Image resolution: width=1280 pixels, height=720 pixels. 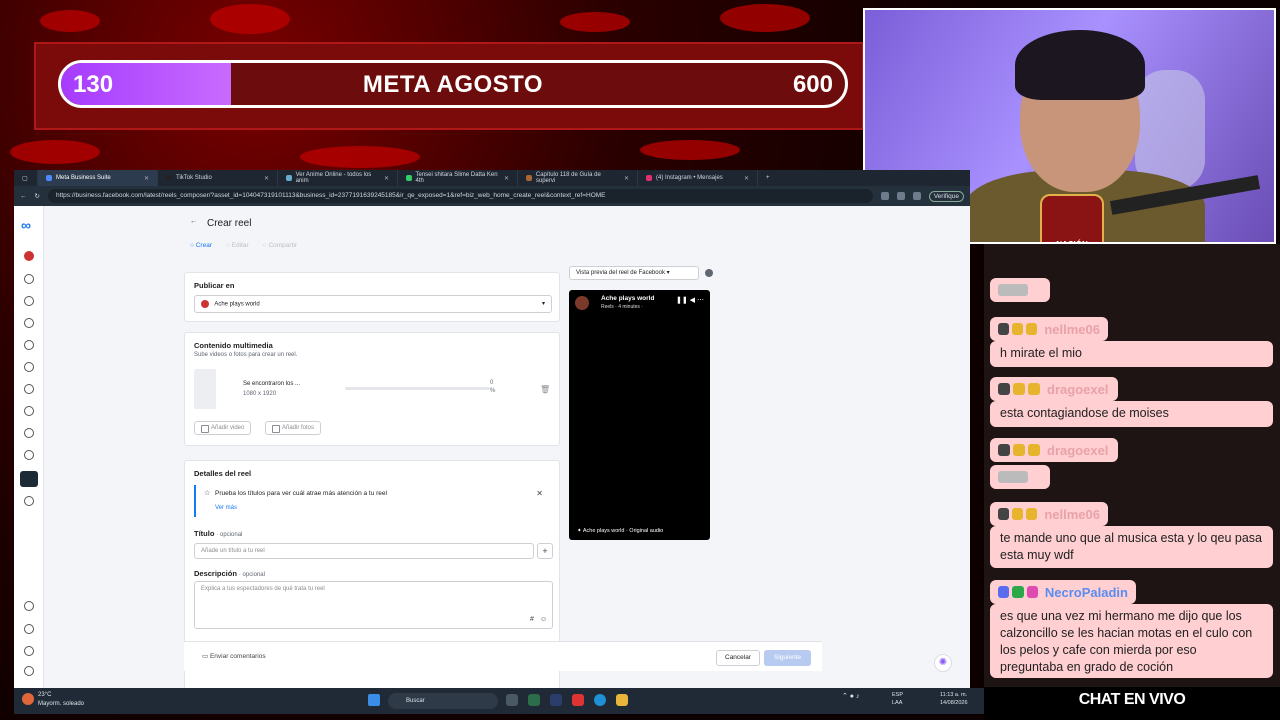 I want to click on chevron-down-icon: ▾, so click(x=543, y=304).